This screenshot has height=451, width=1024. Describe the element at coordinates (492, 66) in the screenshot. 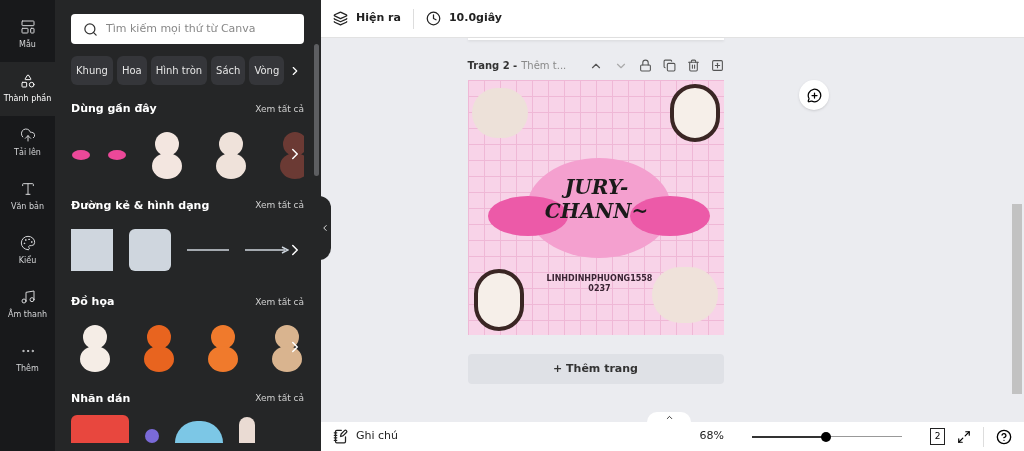

I see `page-label: Trang 2 -` at that location.